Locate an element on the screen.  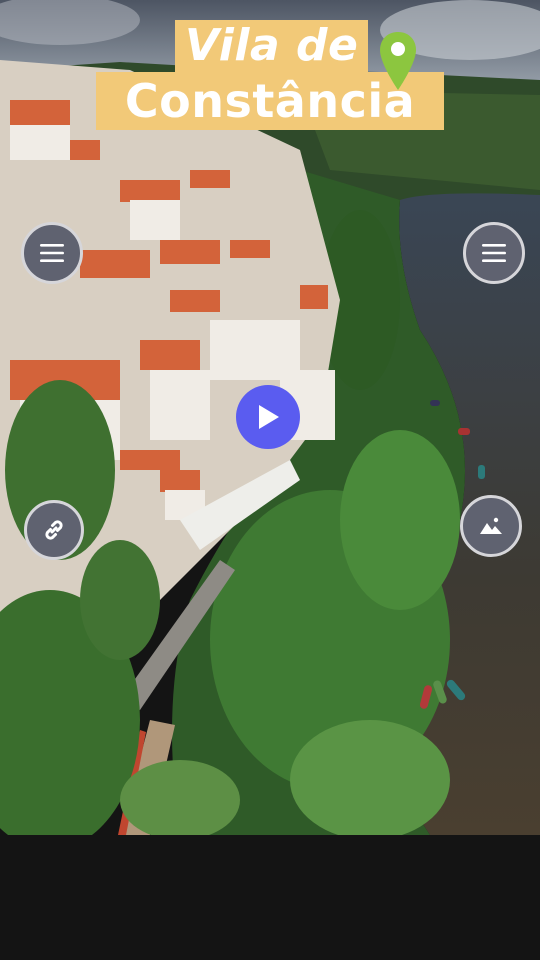
title-line1-box: Vila de is located at coordinates (272, 46).